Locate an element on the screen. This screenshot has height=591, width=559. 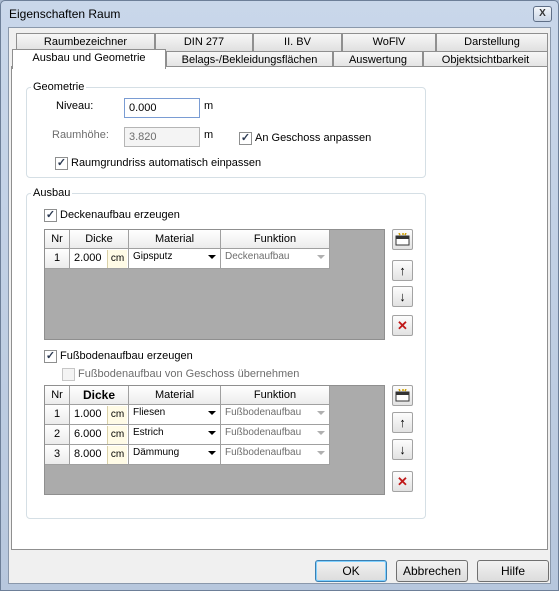
raumhoehe-label: Raumhöhe: is located at coordinates (80, 135).